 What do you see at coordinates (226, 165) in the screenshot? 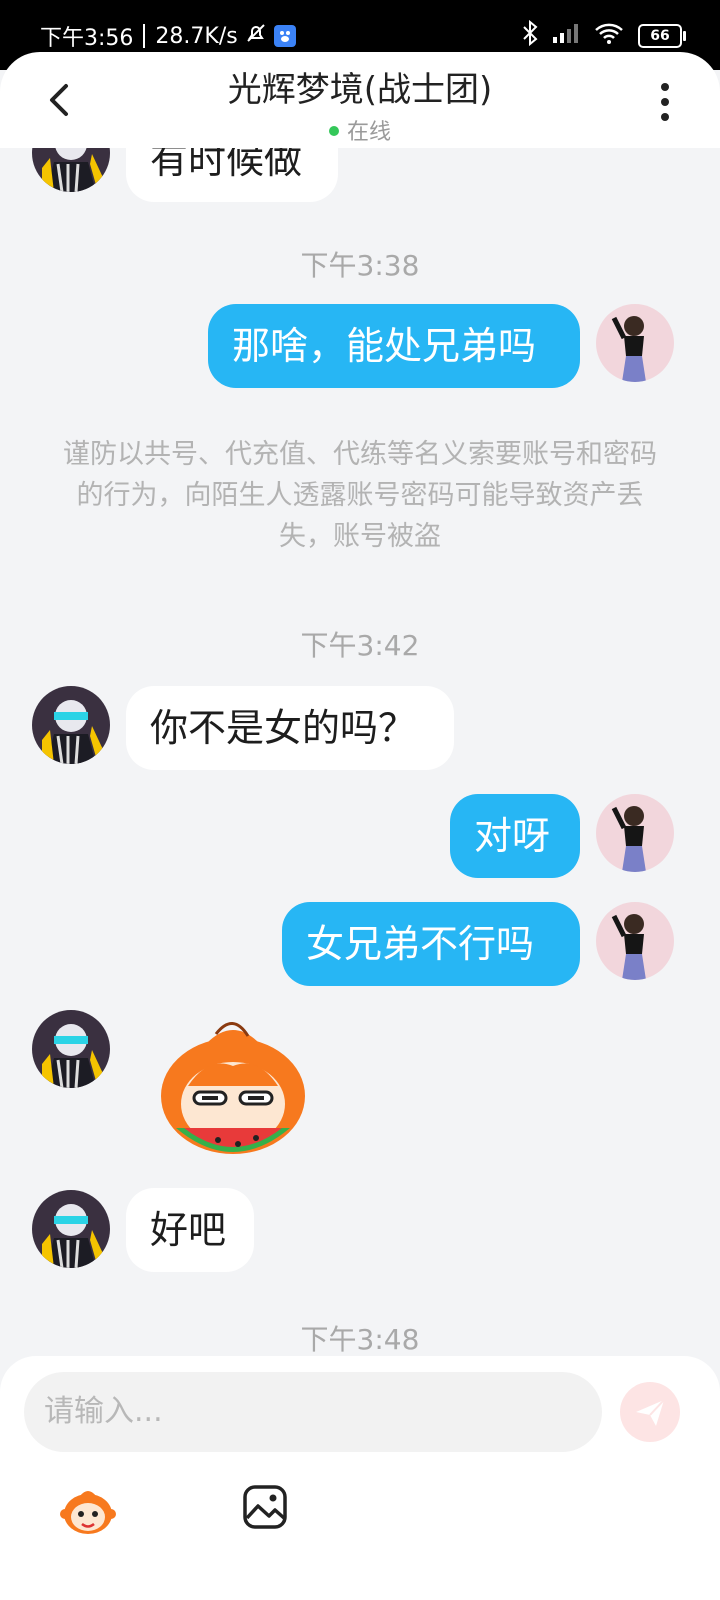
I see `message-text: 有时候做` at bounding box center [226, 165].